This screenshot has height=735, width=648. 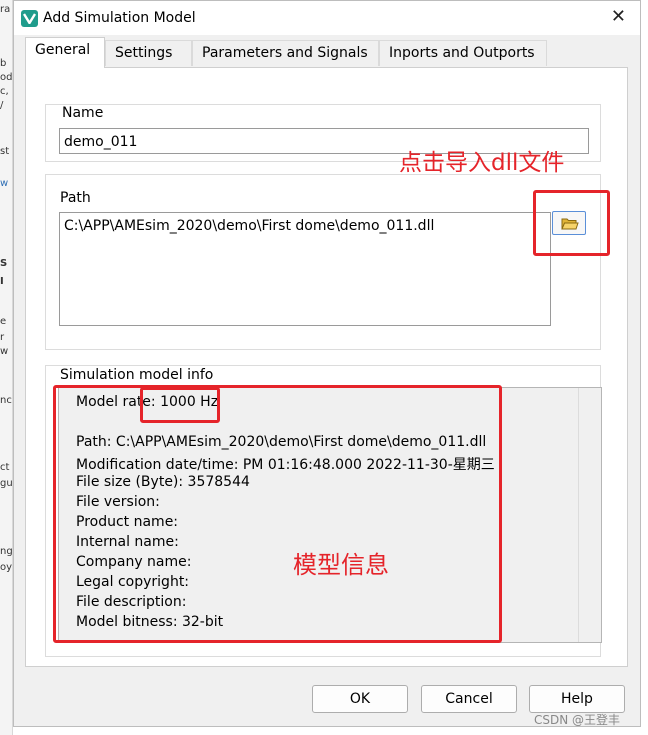 What do you see at coordinates (65, 52) in the screenshot?
I see `tab-general: General` at bounding box center [65, 52].